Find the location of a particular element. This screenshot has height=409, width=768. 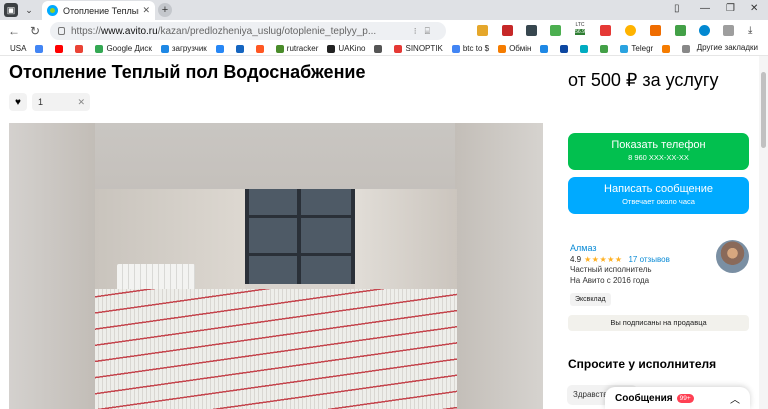

extension-ltc-icon: LTC 56.9 is located at coordinates (580, 29).